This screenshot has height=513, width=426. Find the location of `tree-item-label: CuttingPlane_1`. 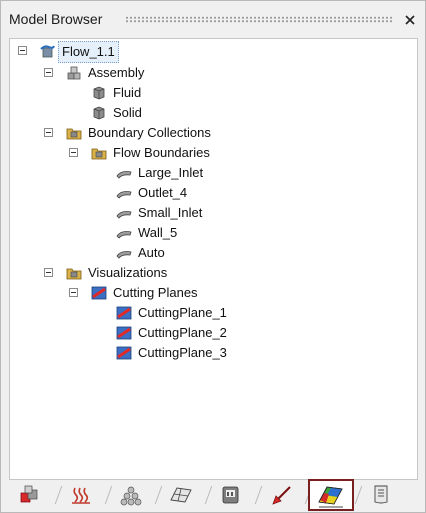

tree-item-label: CuttingPlane_1 is located at coordinates (182, 312).